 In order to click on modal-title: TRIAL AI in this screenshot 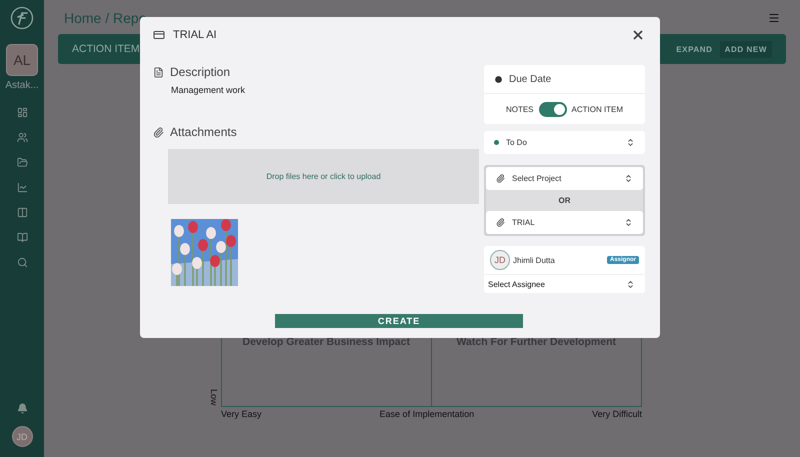, I will do `click(195, 35)`.